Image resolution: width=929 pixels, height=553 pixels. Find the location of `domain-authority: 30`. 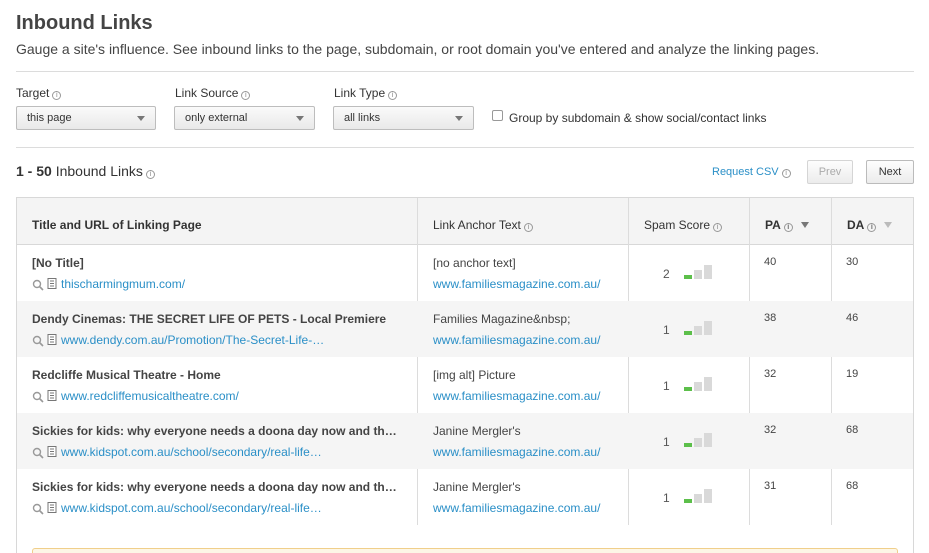

domain-authority: 30 is located at coordinates (852, 262).